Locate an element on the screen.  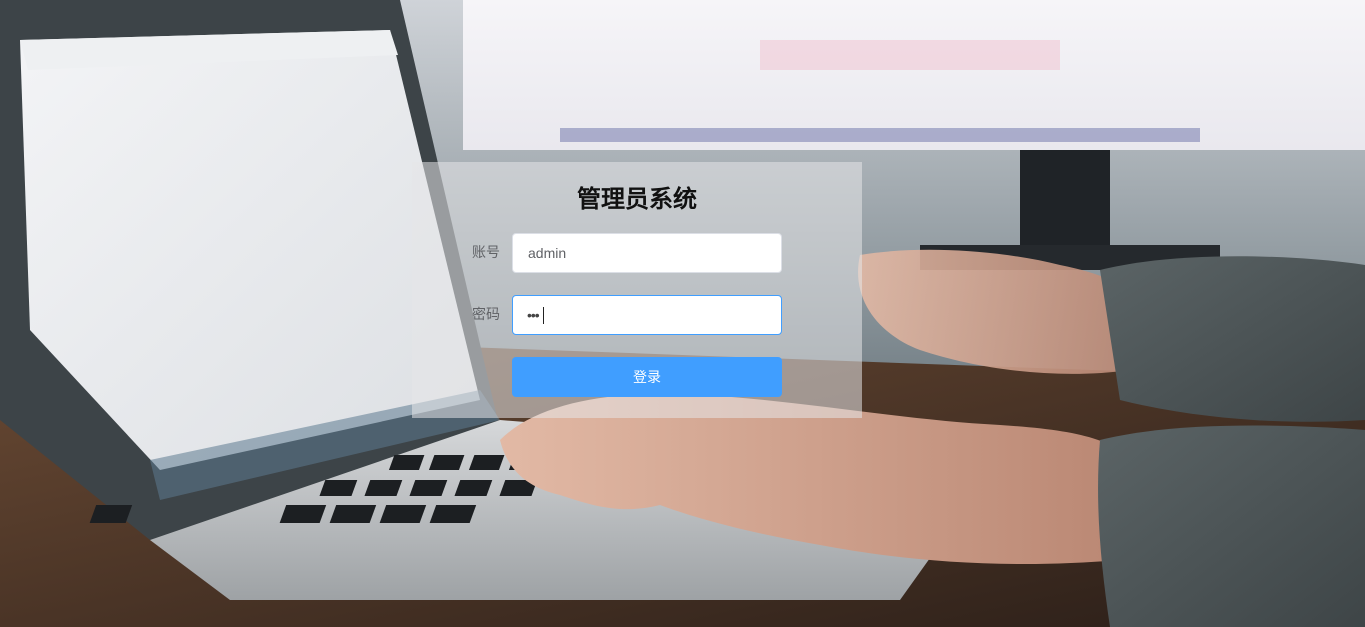
password-row: 密码 ••• is located at coordinates (637, 315).